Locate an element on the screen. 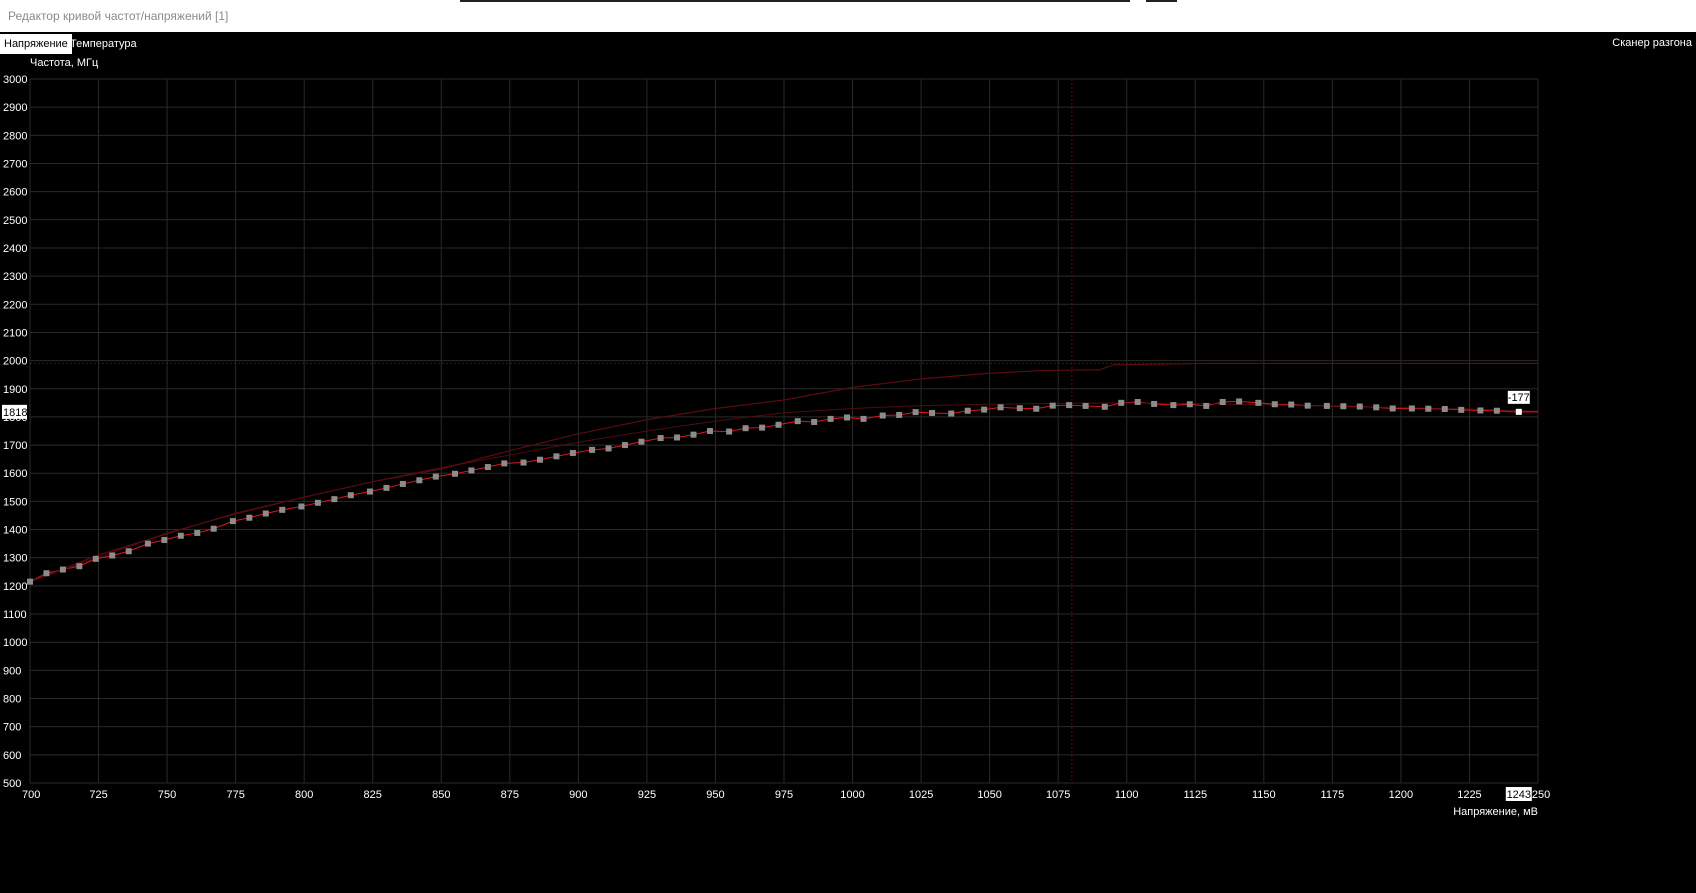 The height and width of the screenshot is (893, 1696). overclock-scanner-button: Сканер разгона is located at coordinates (1652, 43).